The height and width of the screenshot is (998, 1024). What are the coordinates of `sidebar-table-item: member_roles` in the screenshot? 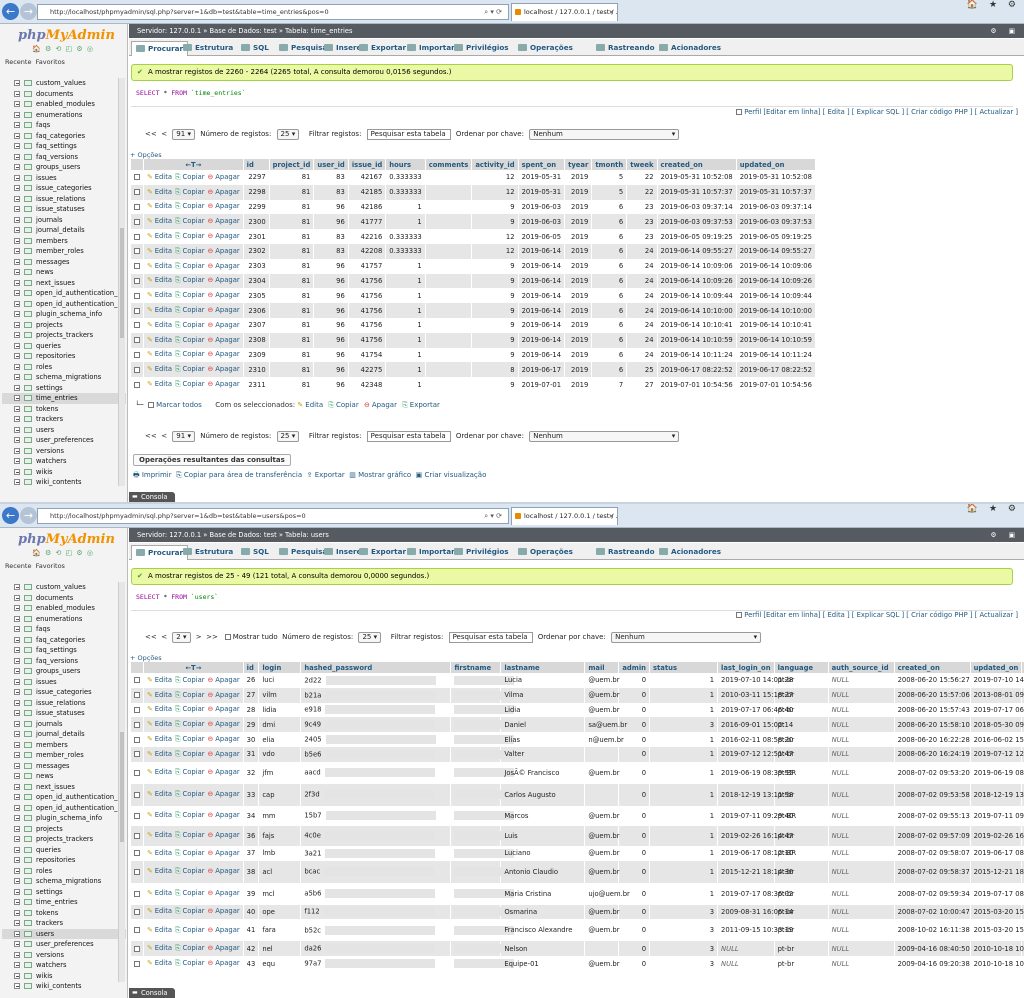 It's located at (64, 251).